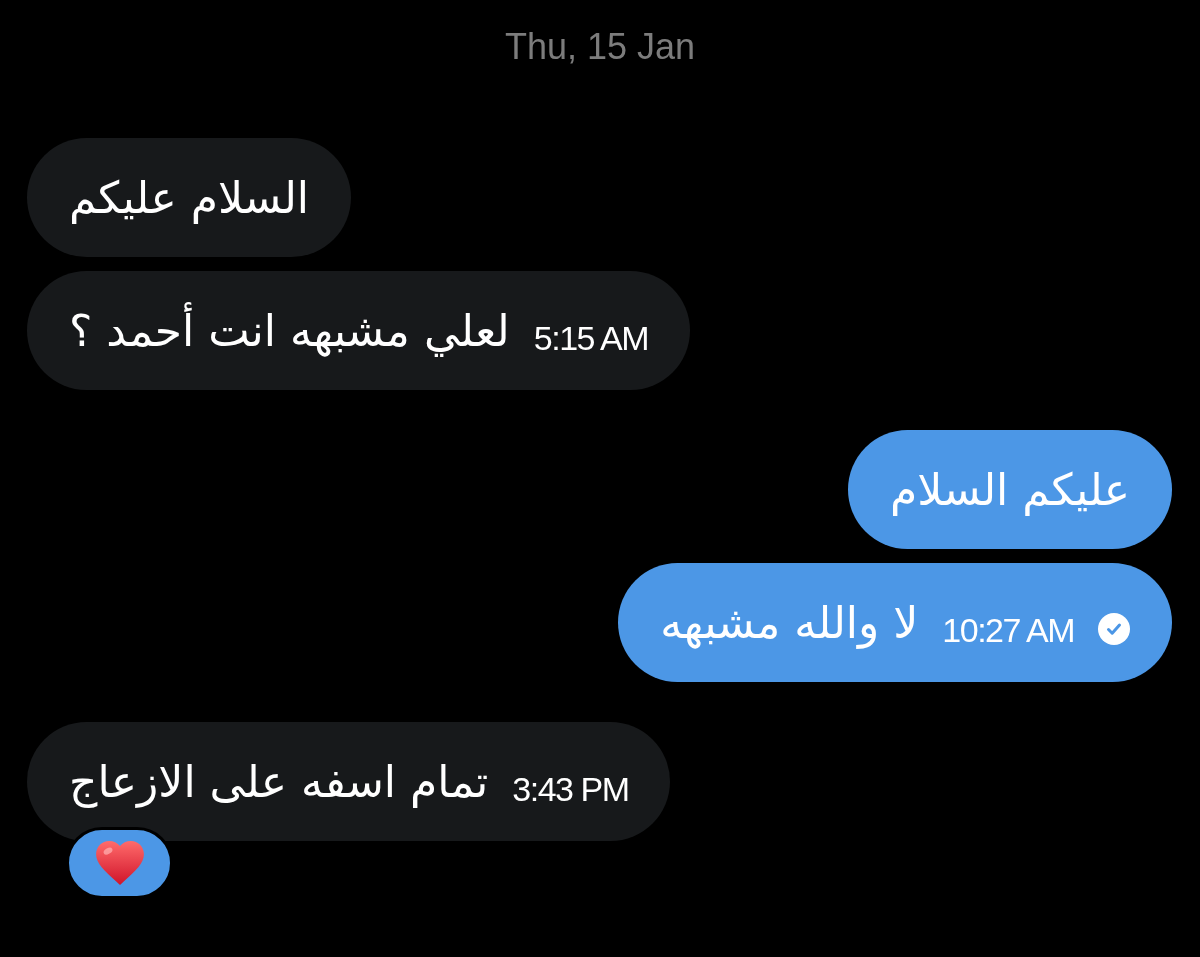 The height and width of the screenshot is (957, 1200). What do you see at coordinates (1009, 490) in the screenshot?
I see `message-text: عليكم السلام` at bounding box center [1009, 490].